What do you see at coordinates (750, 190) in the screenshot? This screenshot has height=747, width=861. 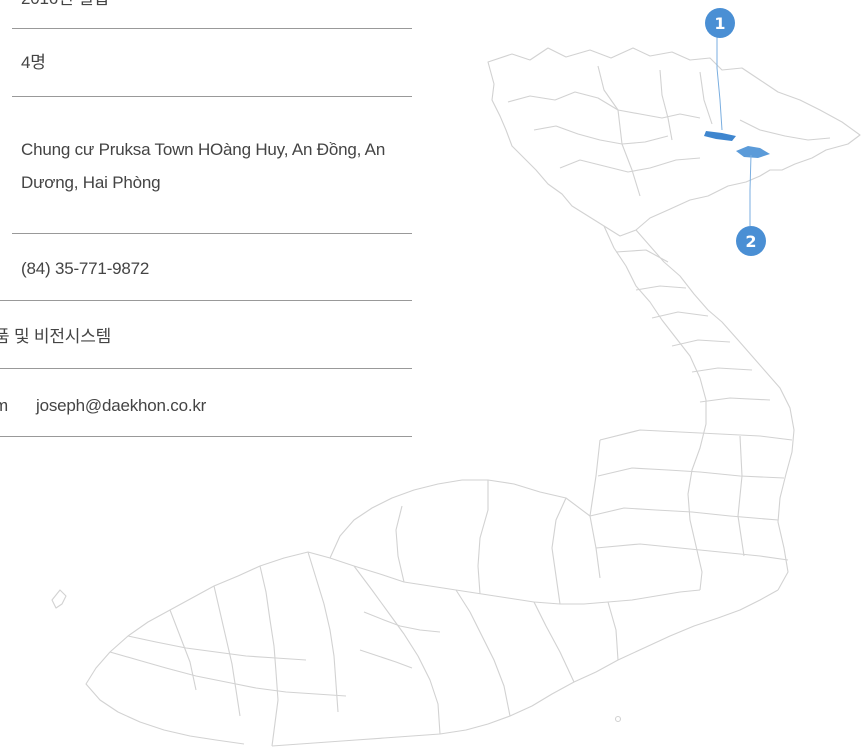 I see `marker-2-leader` at bounding box center [750, 190].